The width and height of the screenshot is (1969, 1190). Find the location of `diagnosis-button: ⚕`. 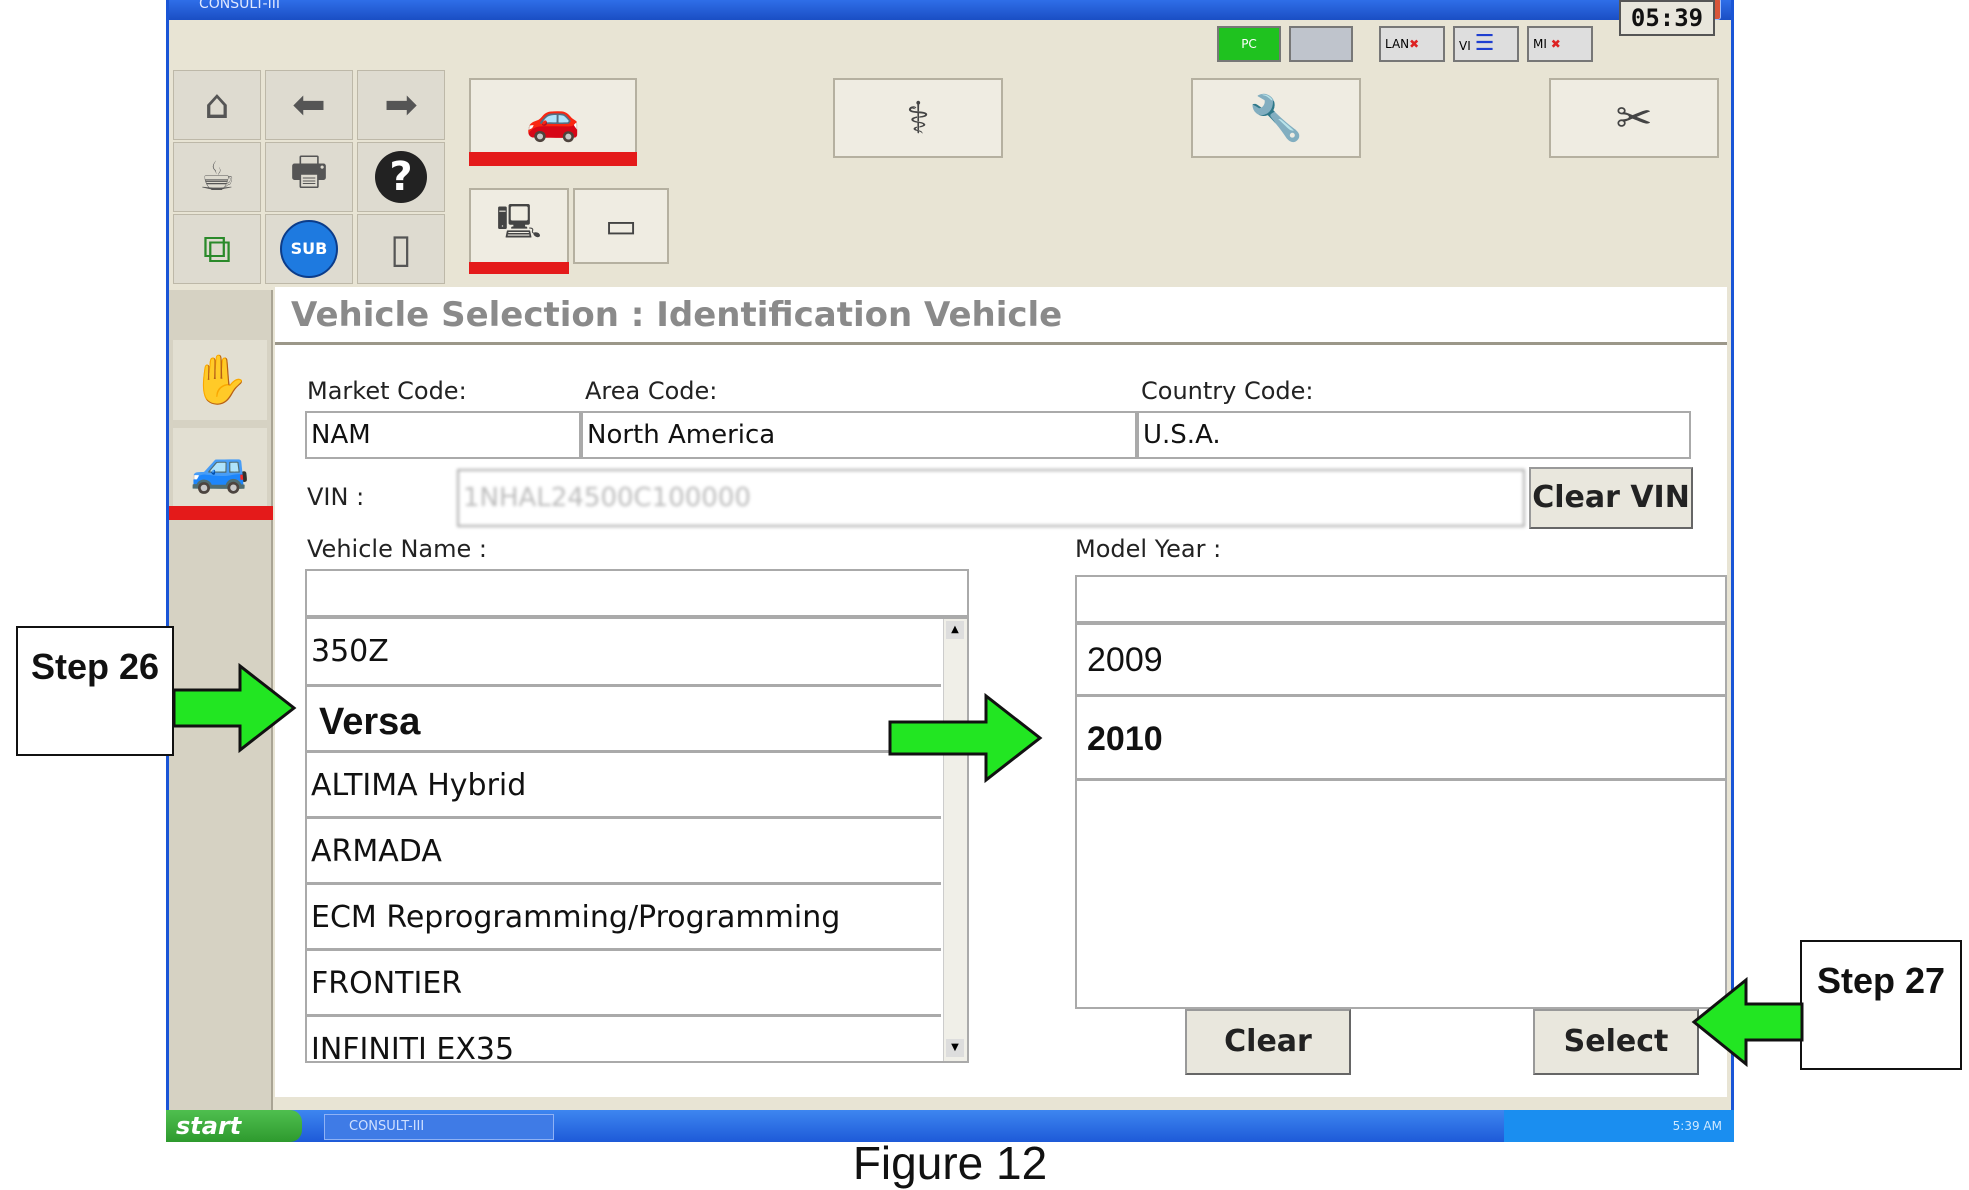

diagnosis-button: ⚕ is located at coordinates (918, 118).